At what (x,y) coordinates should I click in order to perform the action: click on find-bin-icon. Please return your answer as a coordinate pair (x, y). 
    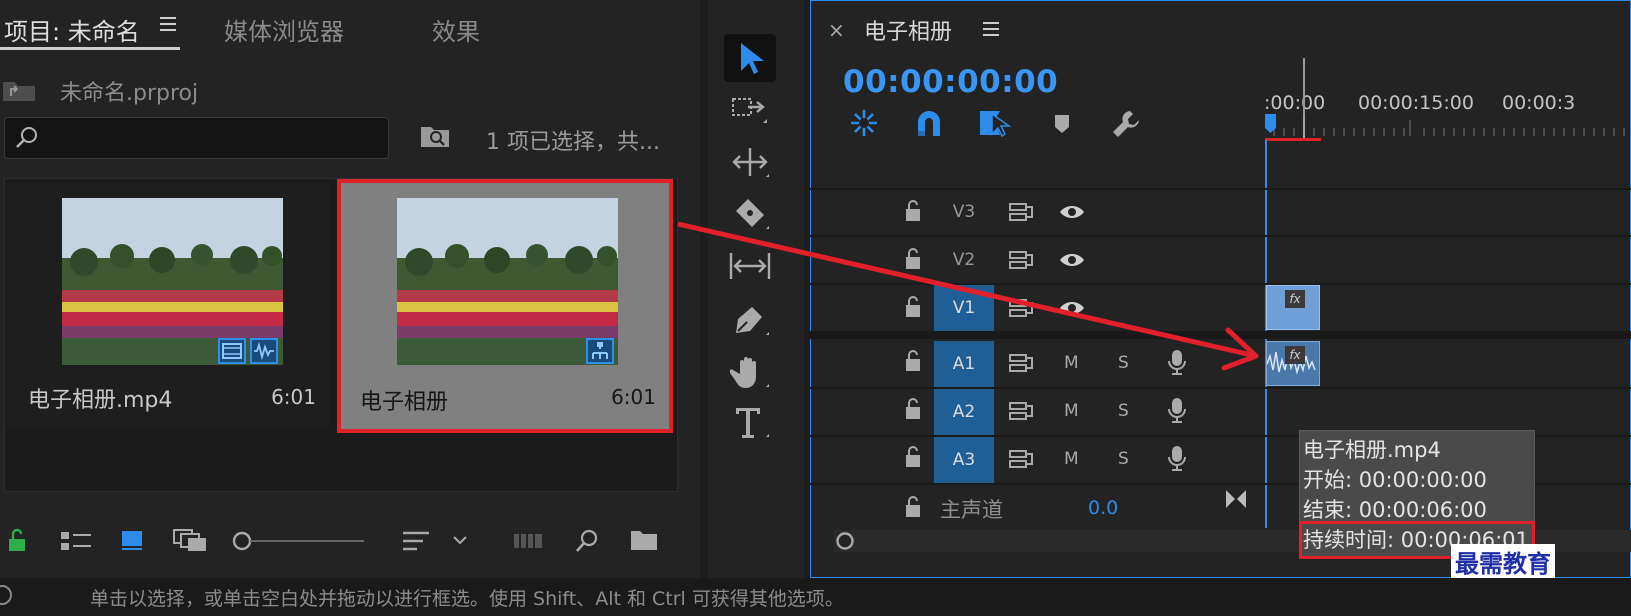
    Looking at the image, I should click on (435, 136).